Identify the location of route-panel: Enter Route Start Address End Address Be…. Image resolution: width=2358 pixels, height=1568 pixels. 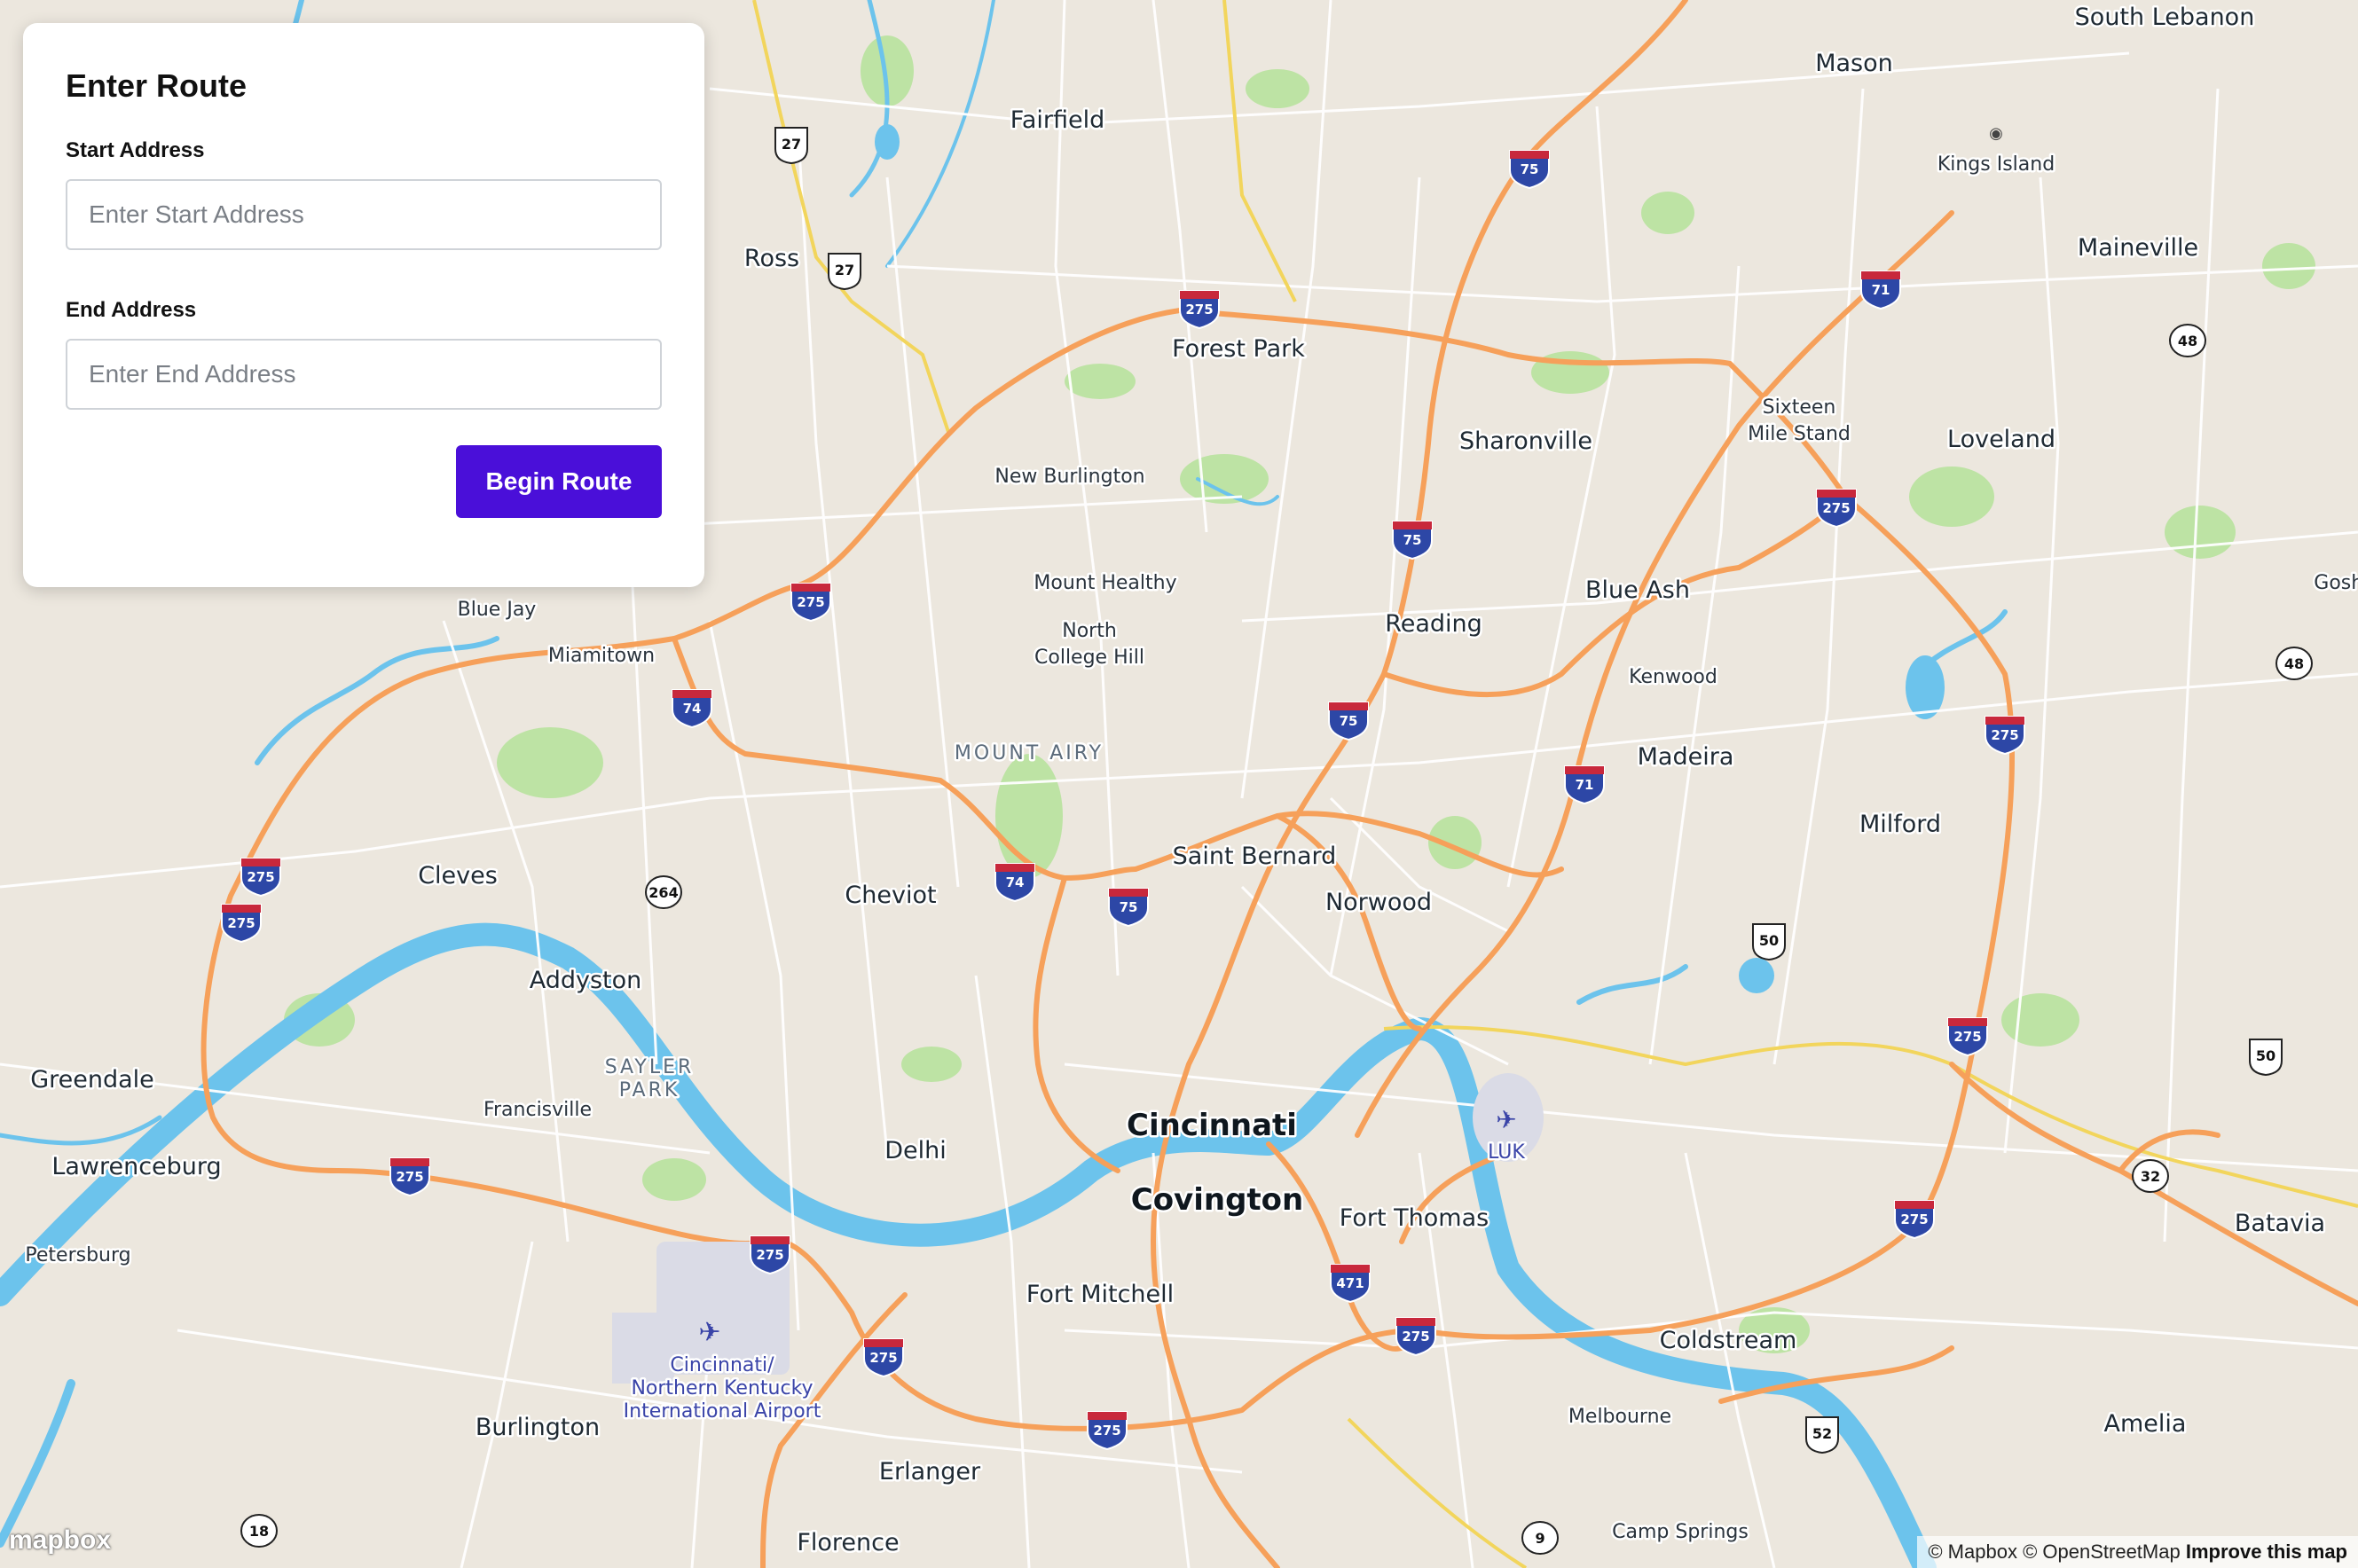
(363, 305).